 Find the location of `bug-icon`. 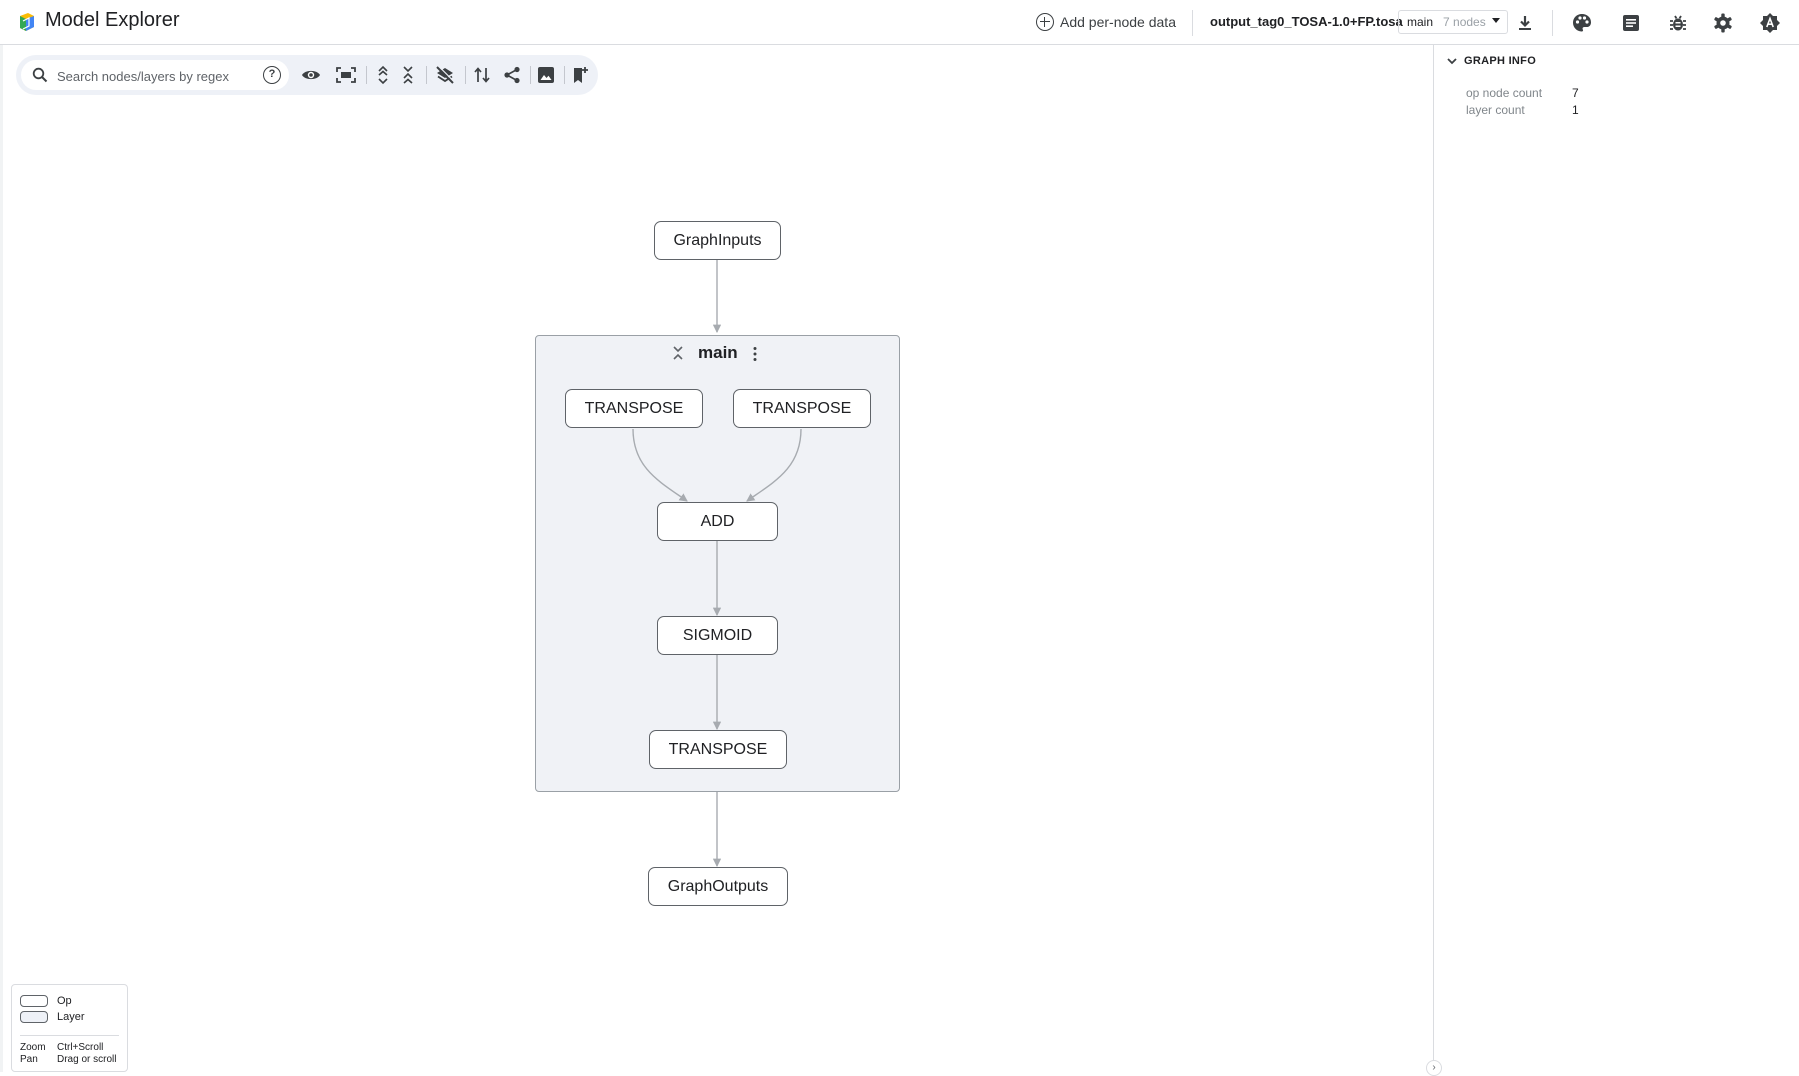

bug-icon is located at coordinates (1678, 23).